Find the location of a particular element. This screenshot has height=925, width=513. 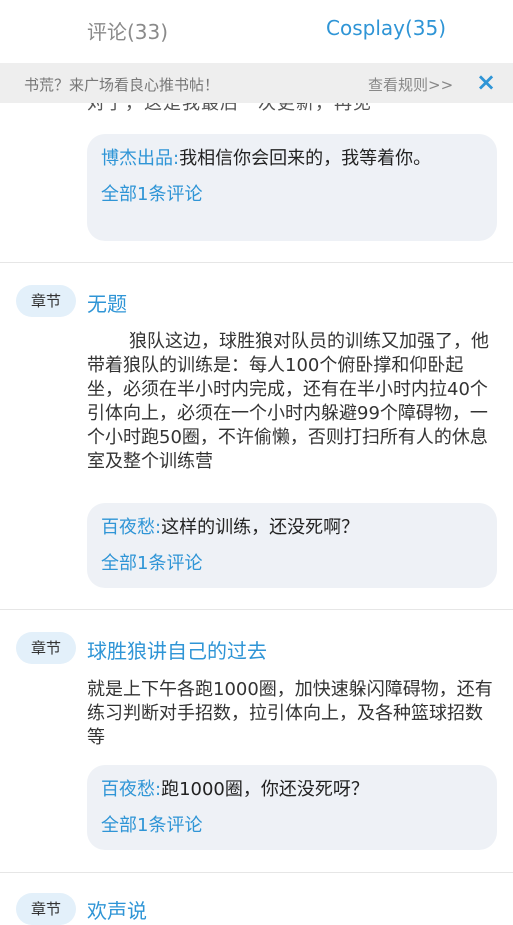

tab-bar: 评论(33) Cosplay(35) is located at coordinates (256, 29).